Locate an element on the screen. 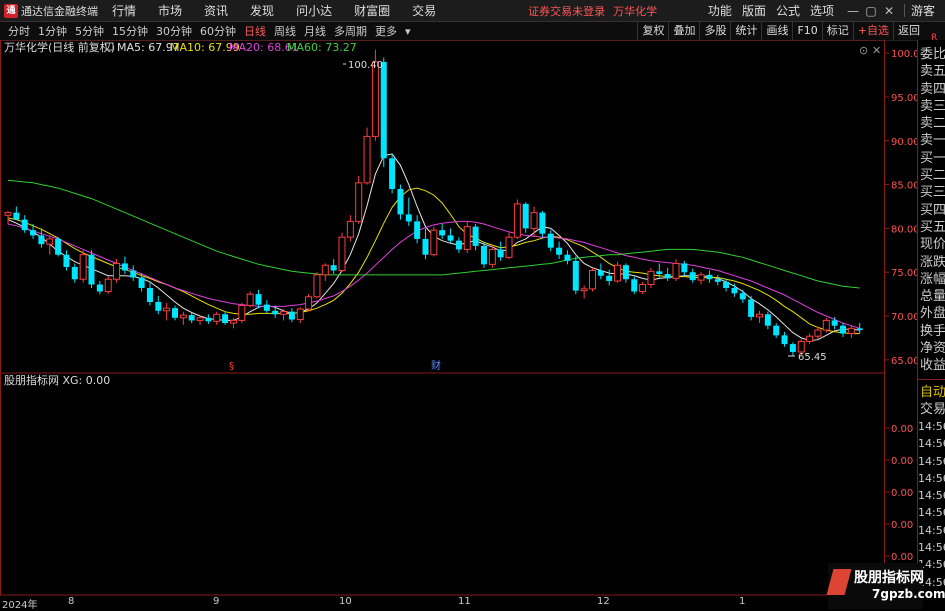 Image resolution: width=945 pixels, height=611 pixels. period-intraday: 分时 is located at coordinates (19, 31).